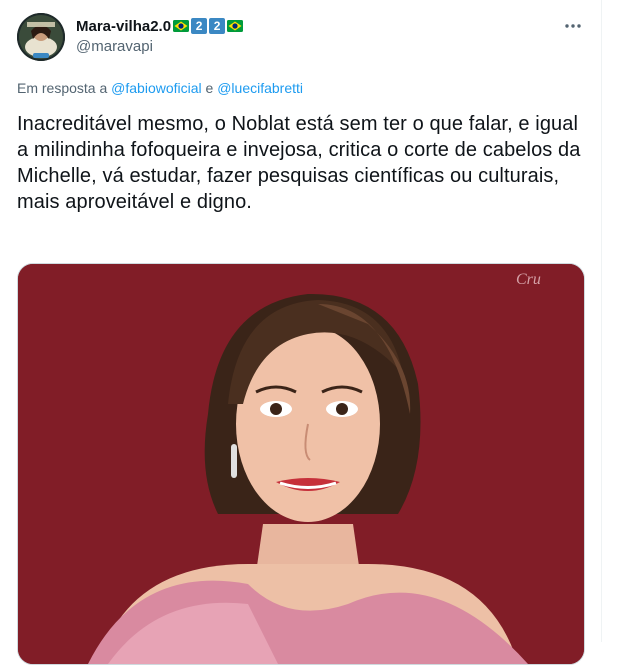 This screenshot has width=623, height=665. I want to click on more-horizontal-icon, so click(573, 26).